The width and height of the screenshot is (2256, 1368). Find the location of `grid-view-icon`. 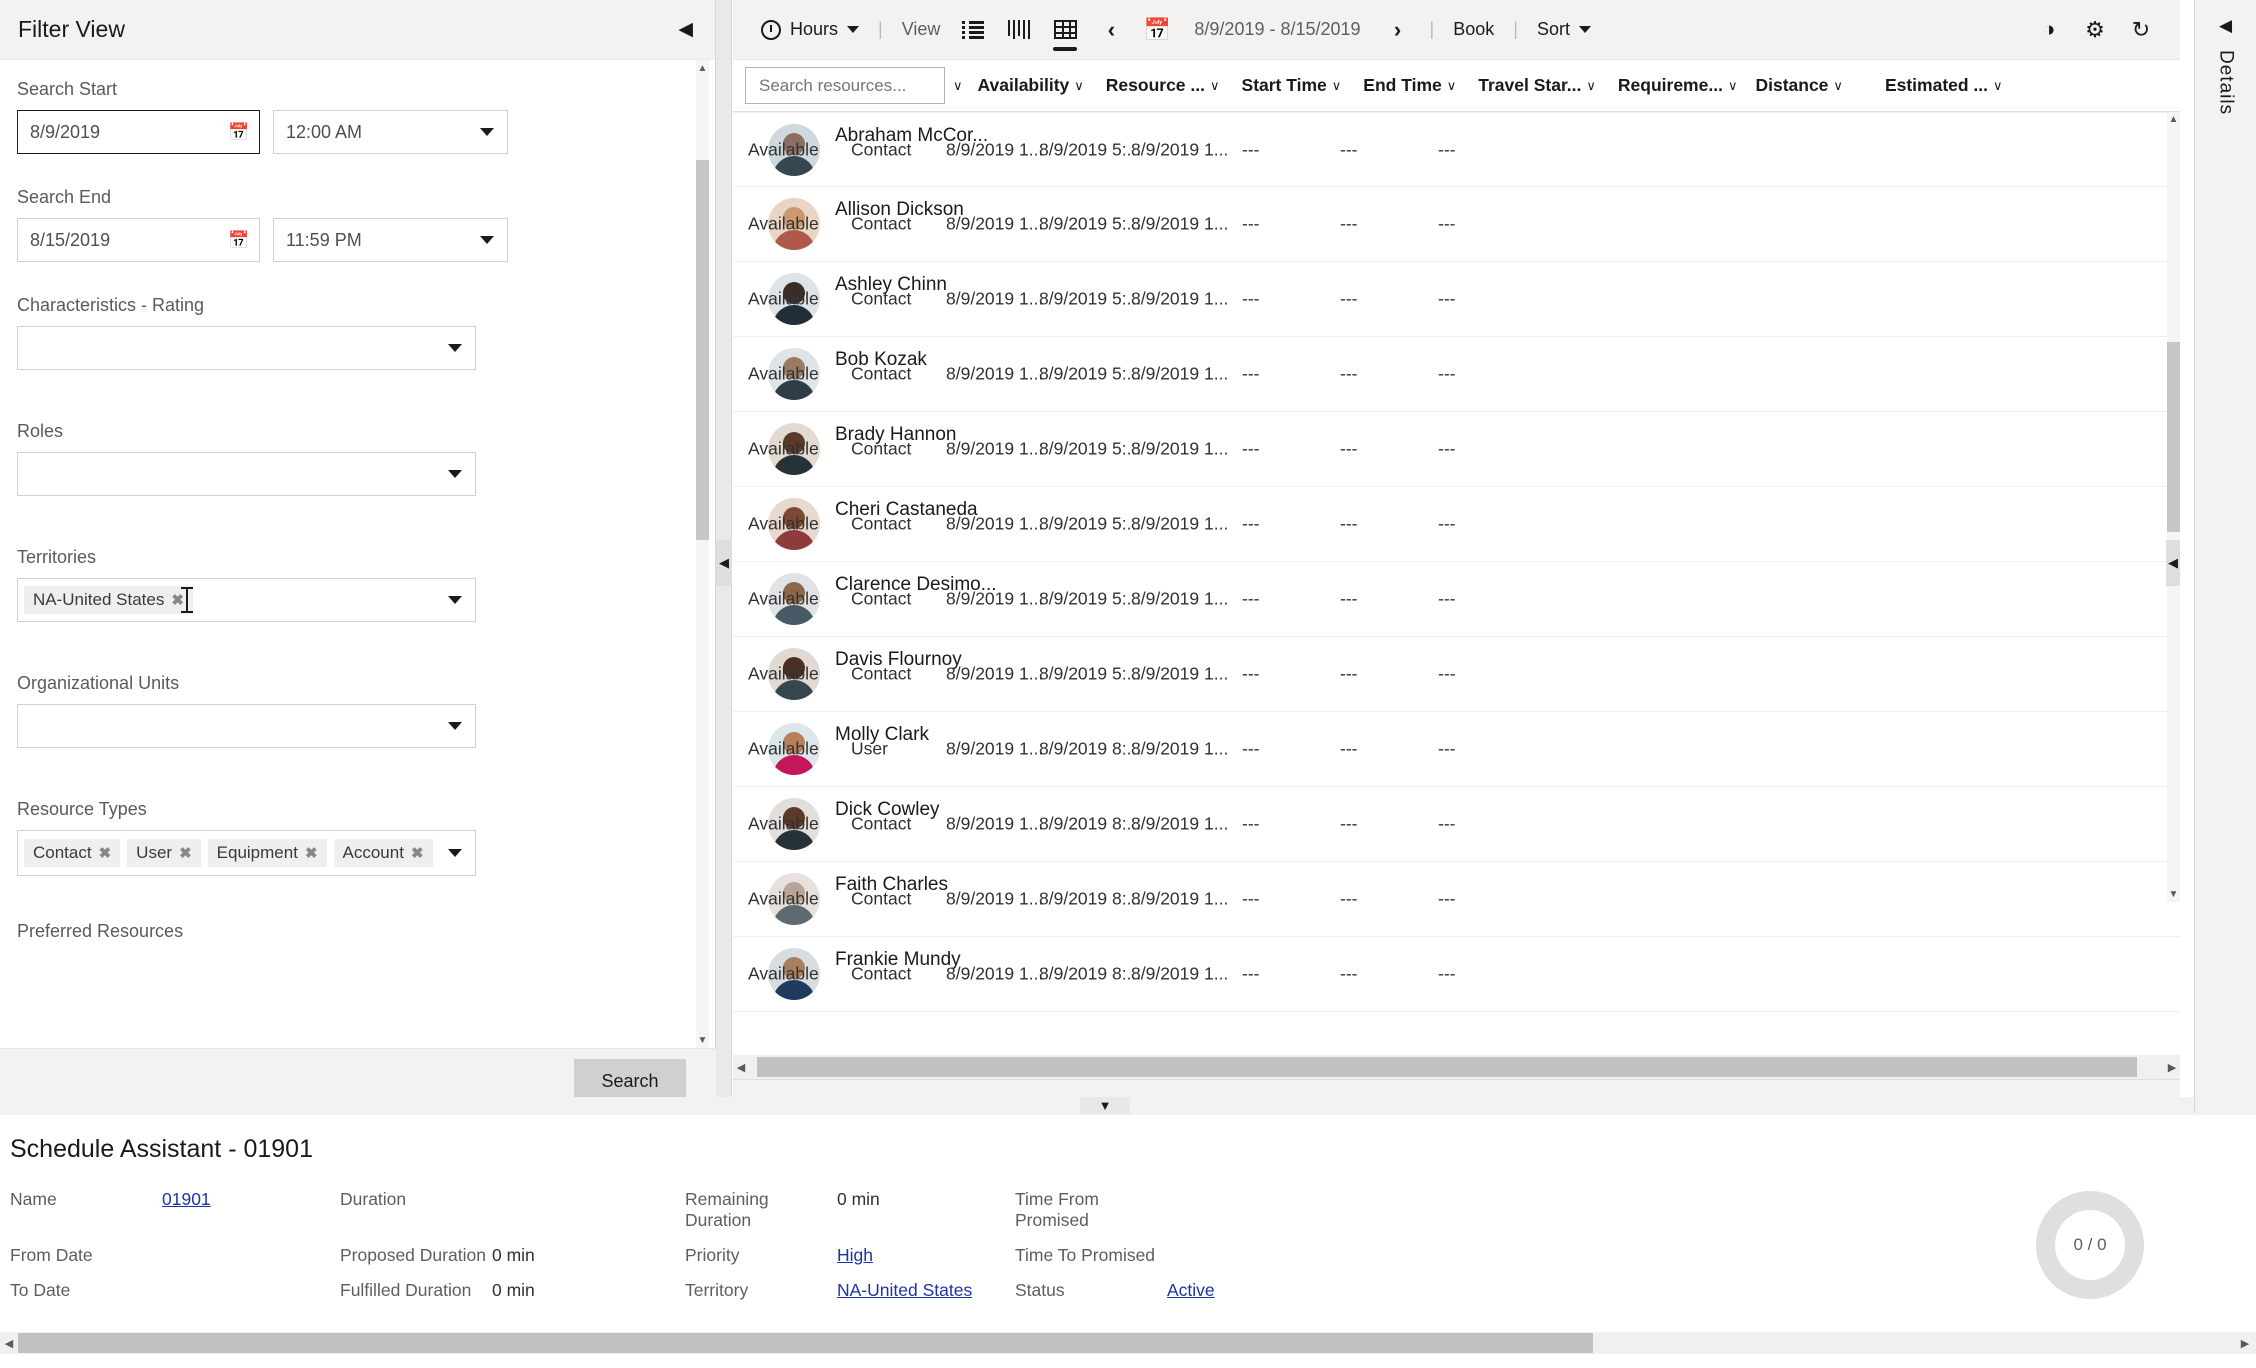

grid-view-icon is located at coordinates (1065, 30).